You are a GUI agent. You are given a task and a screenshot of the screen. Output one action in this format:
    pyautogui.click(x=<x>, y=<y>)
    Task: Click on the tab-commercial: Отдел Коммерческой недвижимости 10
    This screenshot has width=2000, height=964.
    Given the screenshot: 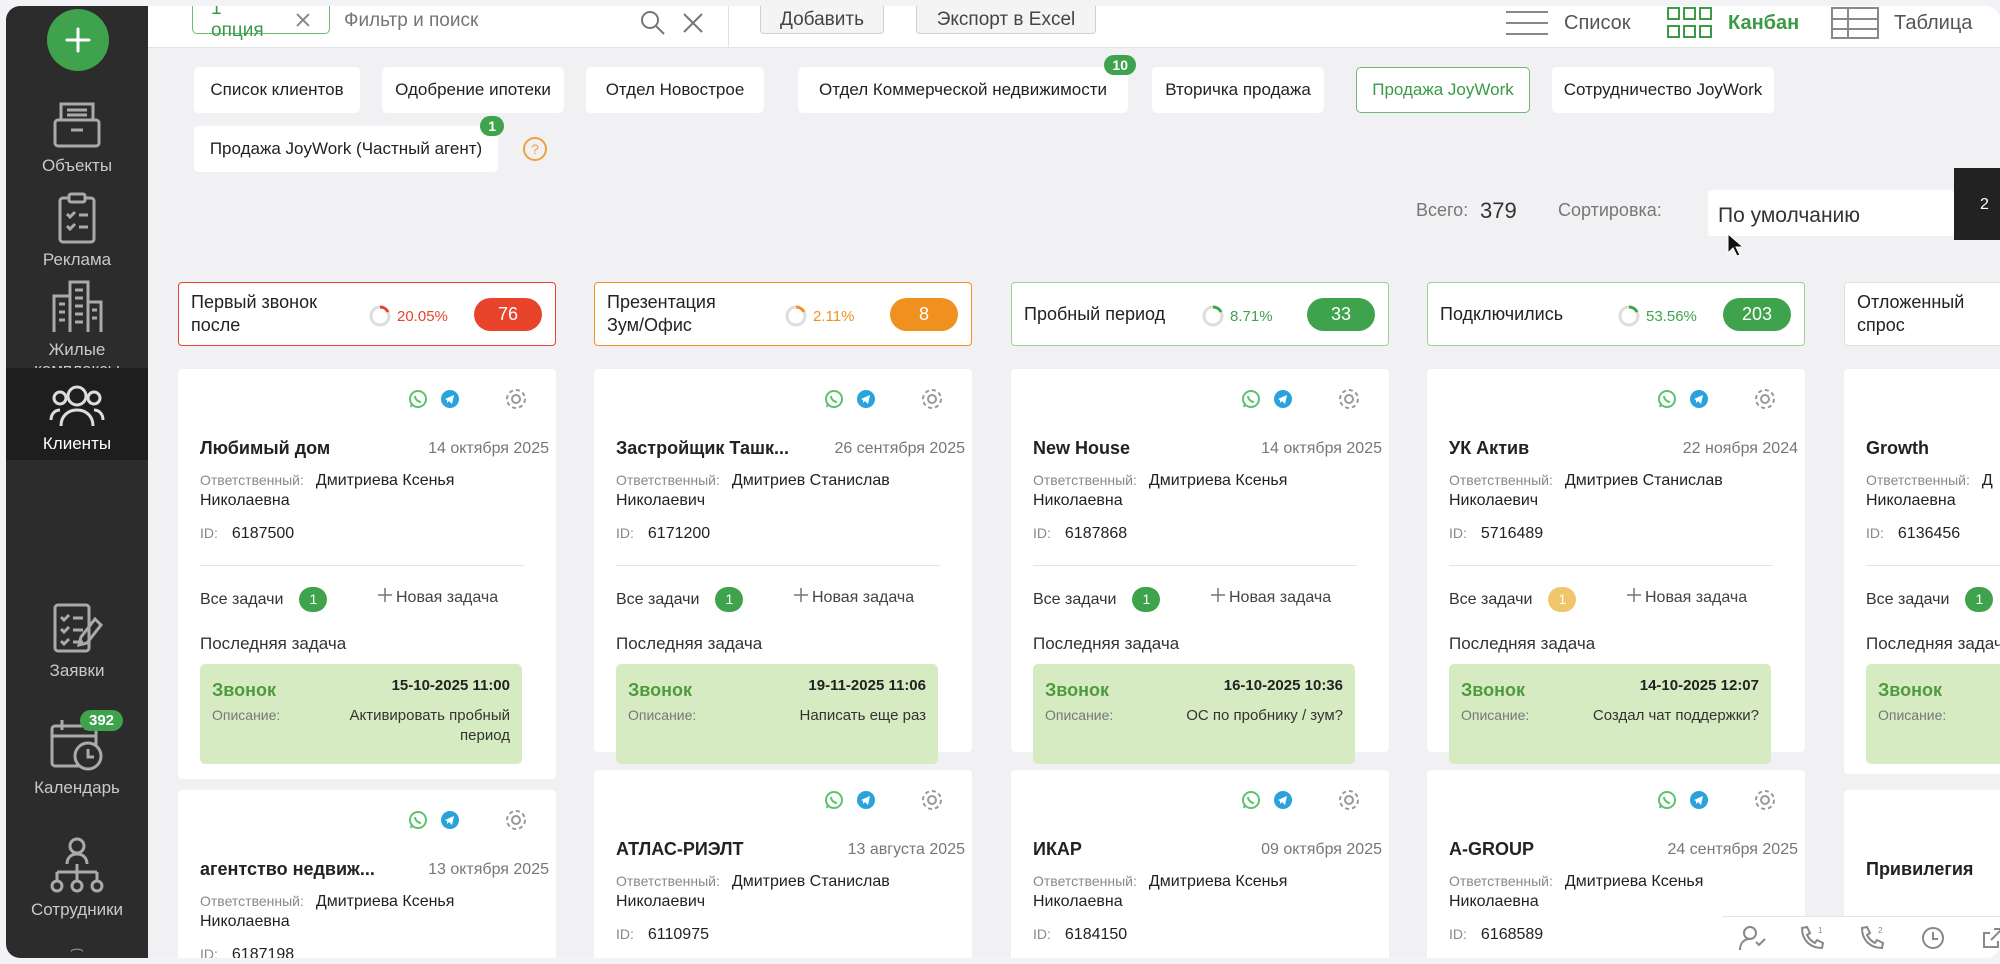 What is the action you would take?
    pyautogui.click(x=967, y=84)
    